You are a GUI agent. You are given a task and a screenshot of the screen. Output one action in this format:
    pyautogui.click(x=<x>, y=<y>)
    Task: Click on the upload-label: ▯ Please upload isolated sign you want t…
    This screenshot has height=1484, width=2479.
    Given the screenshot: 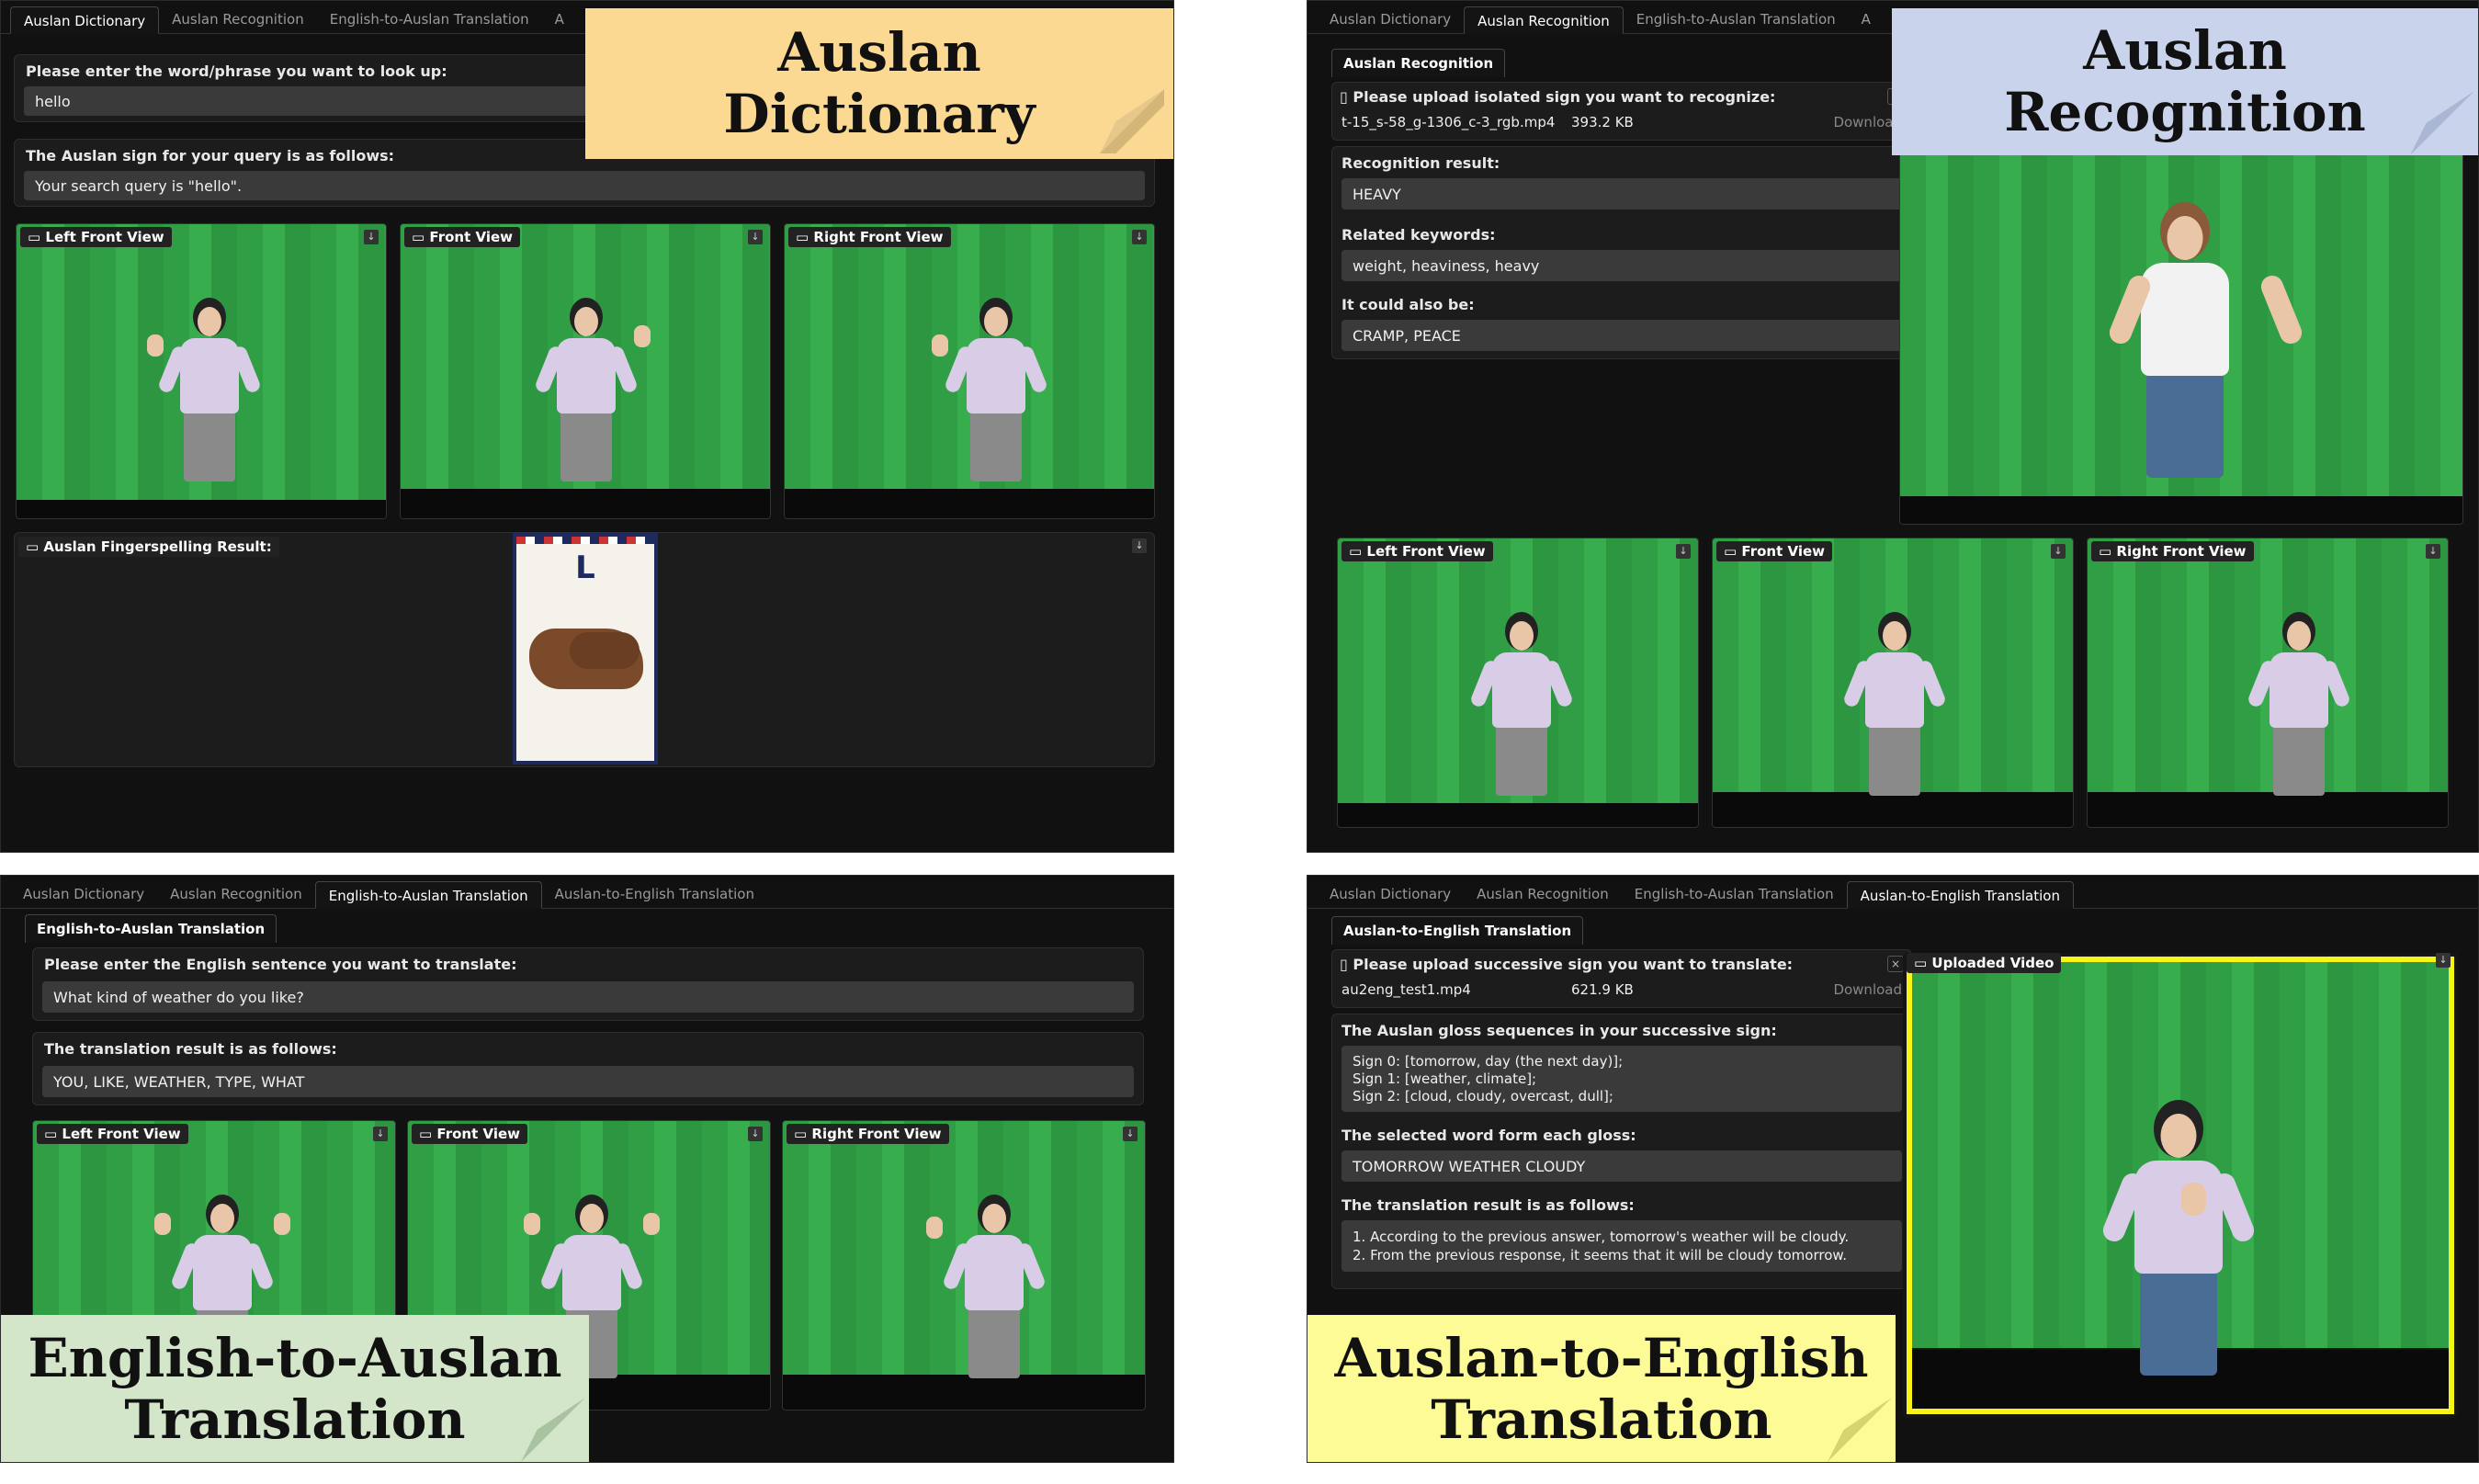 What is the action you would take?
    pyautogui.click(x=1558, y=97)
    